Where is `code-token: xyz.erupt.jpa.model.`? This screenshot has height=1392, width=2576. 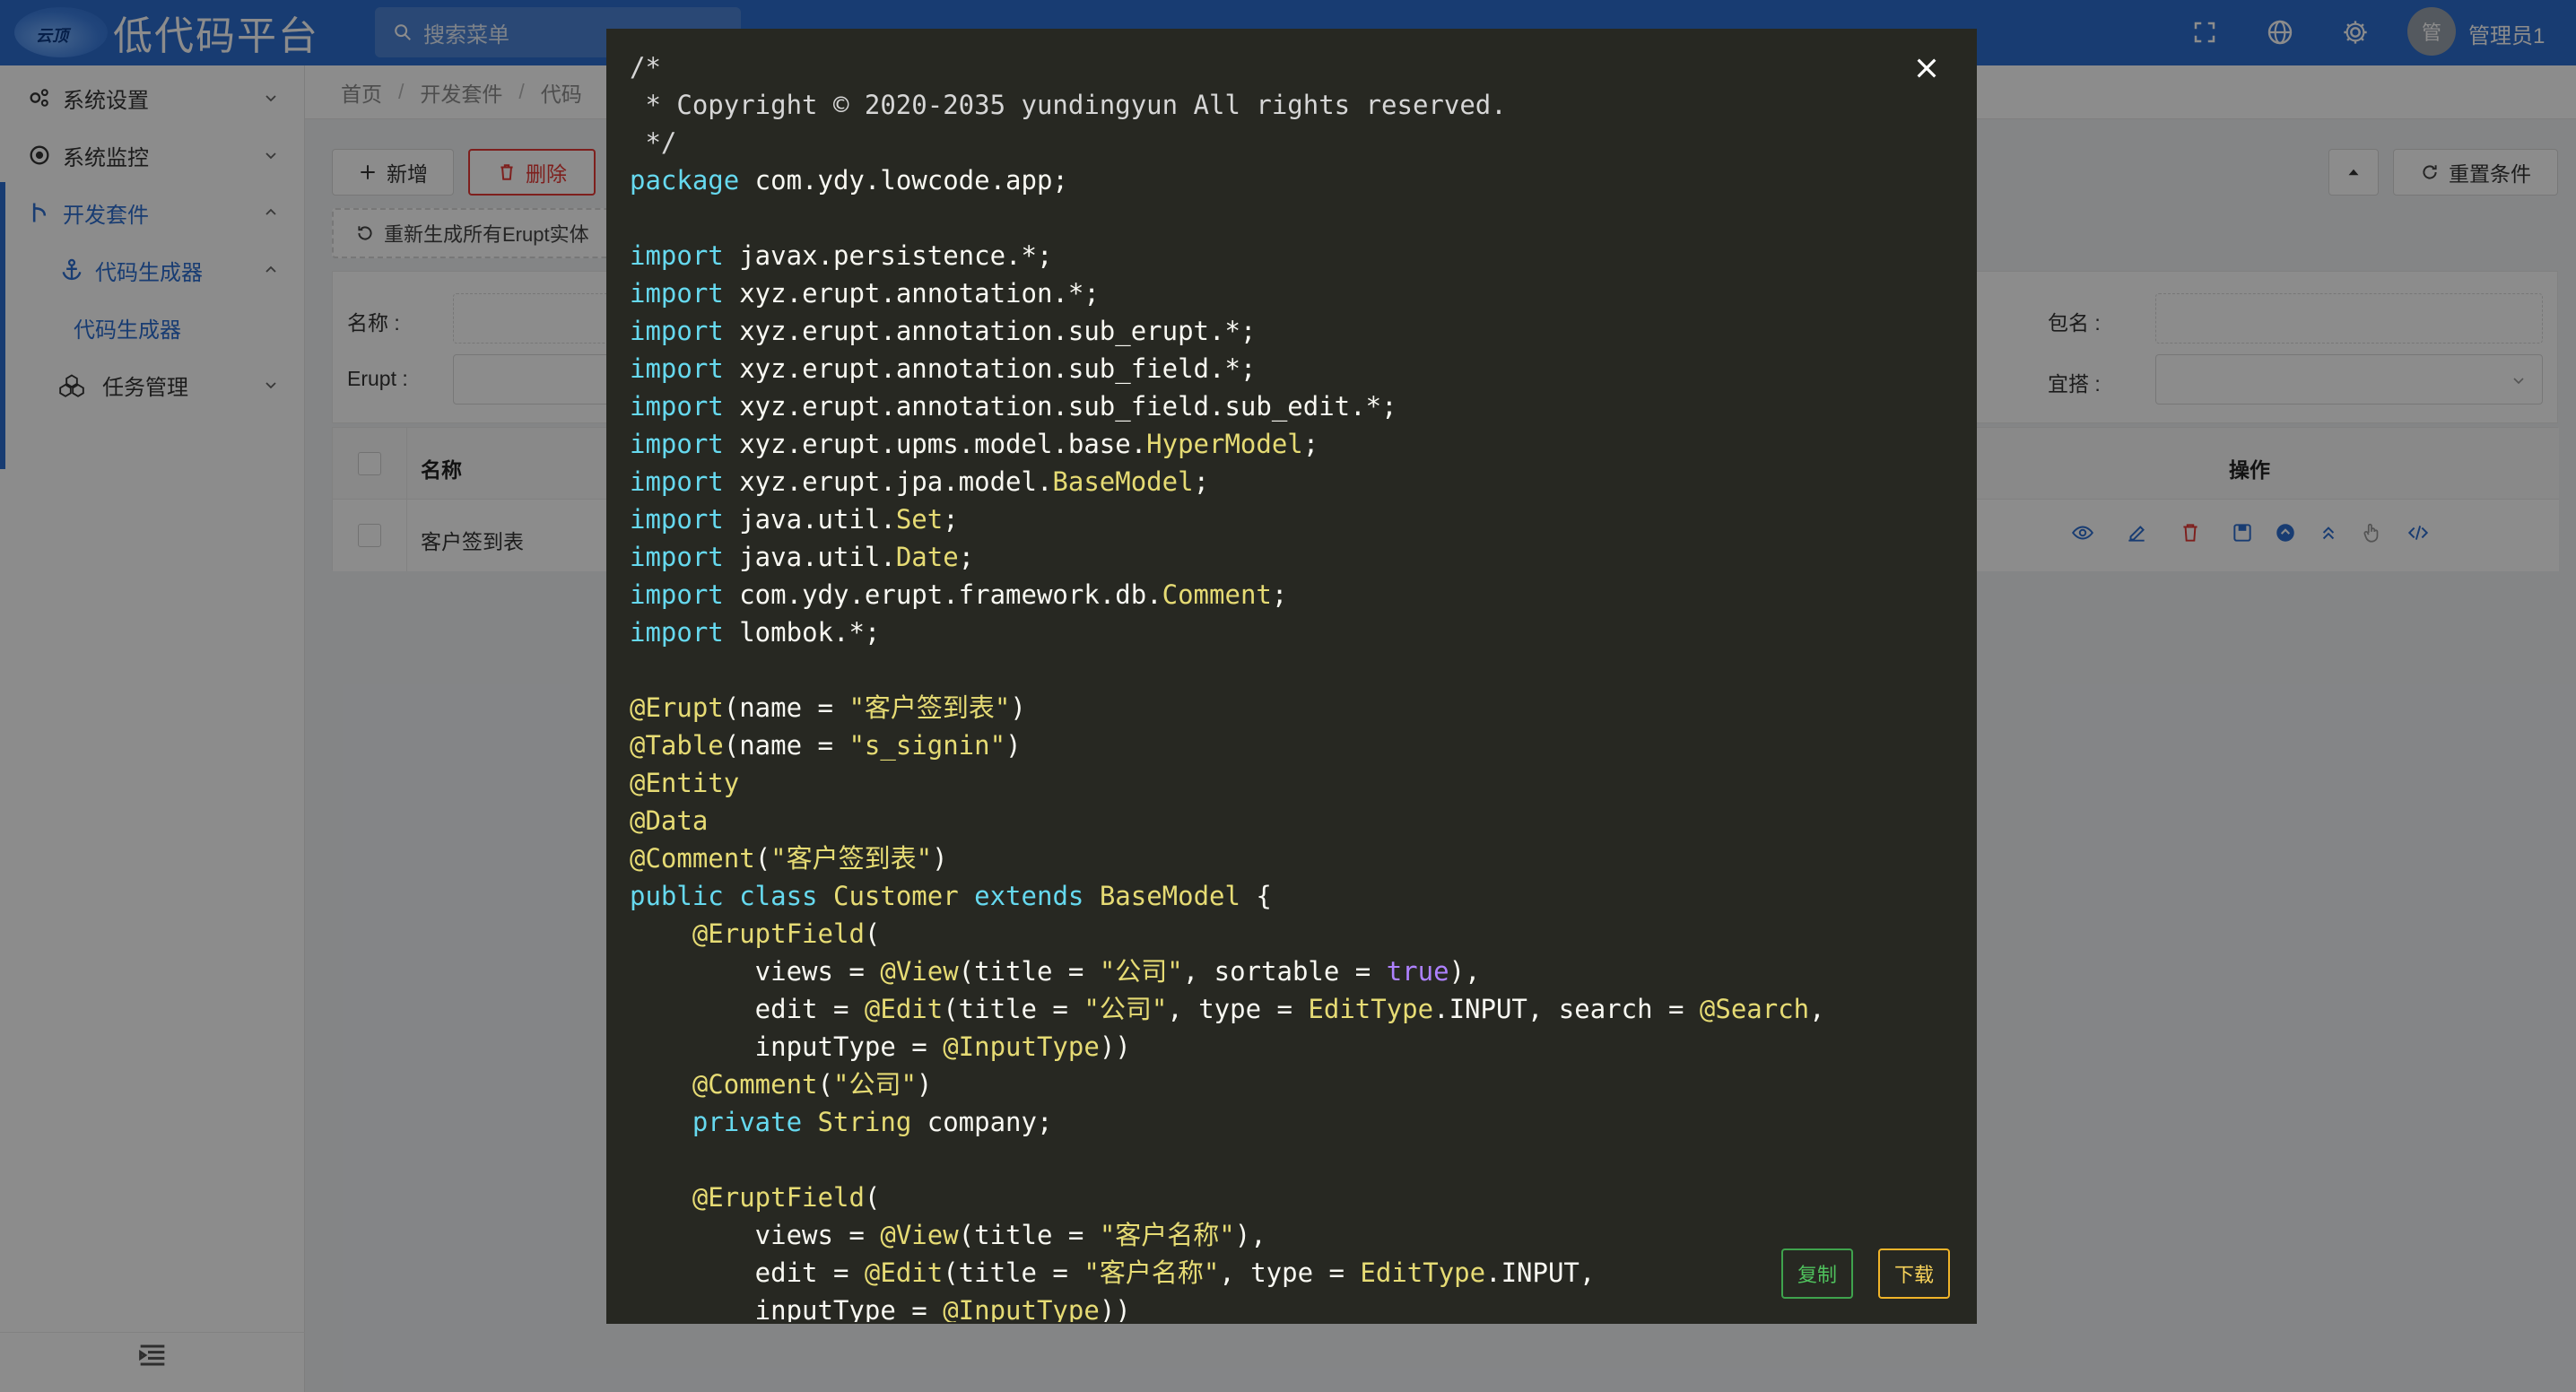
code-token: xyz.erupt.jpa.model. is located at coordinates (888, 482).